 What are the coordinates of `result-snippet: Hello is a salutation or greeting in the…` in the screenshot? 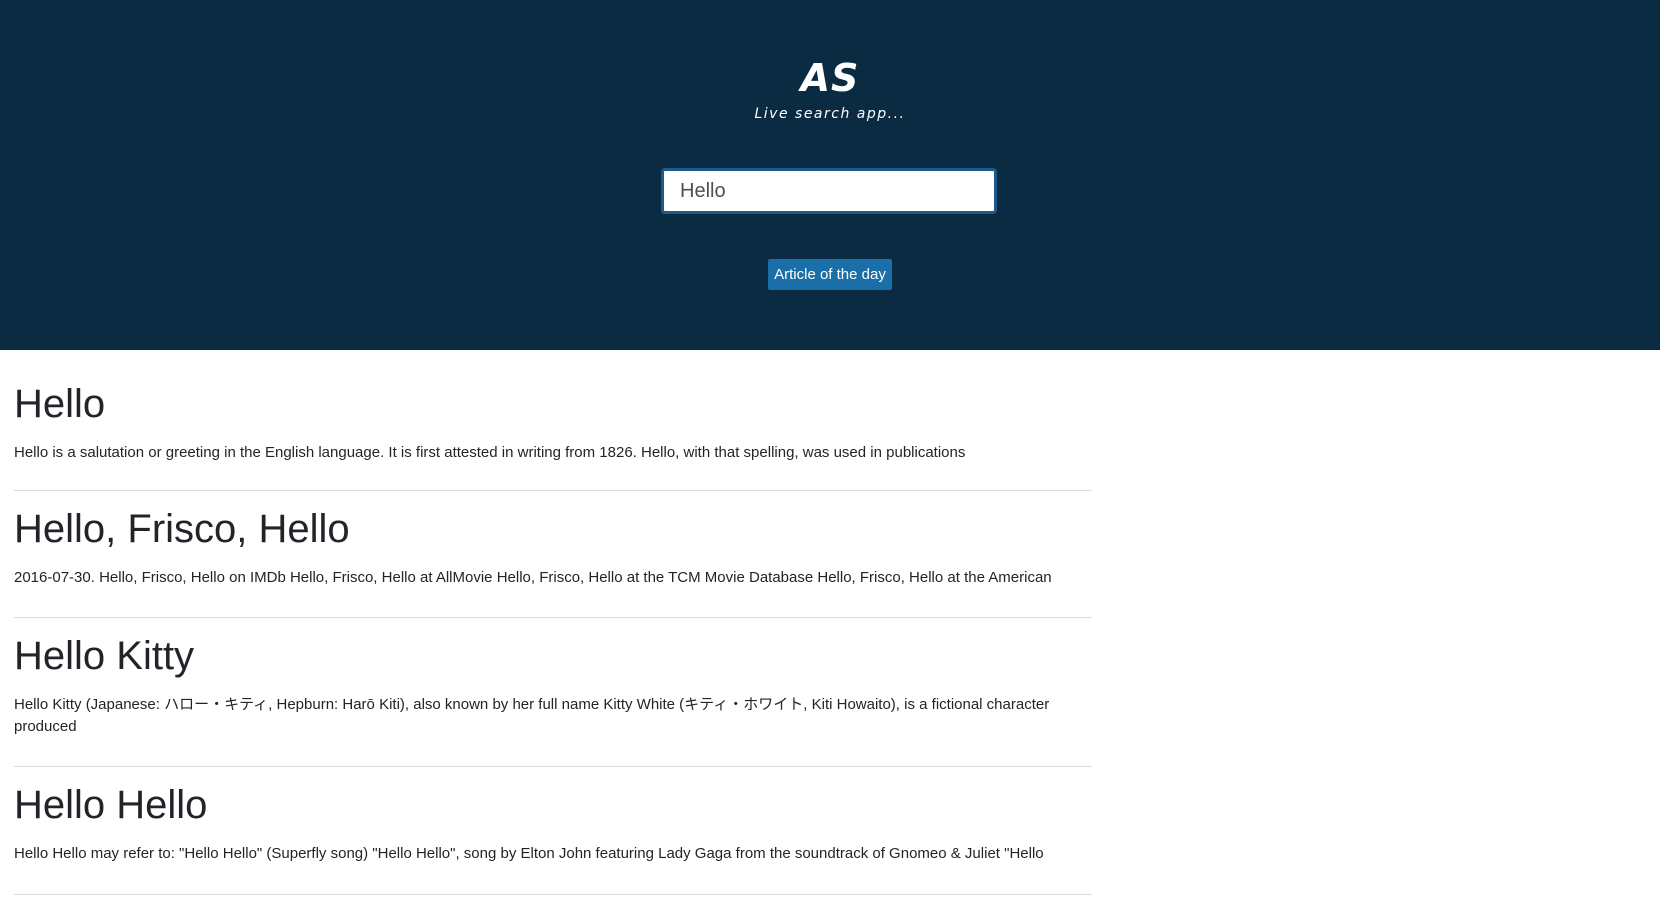 It's located at (490, 452).